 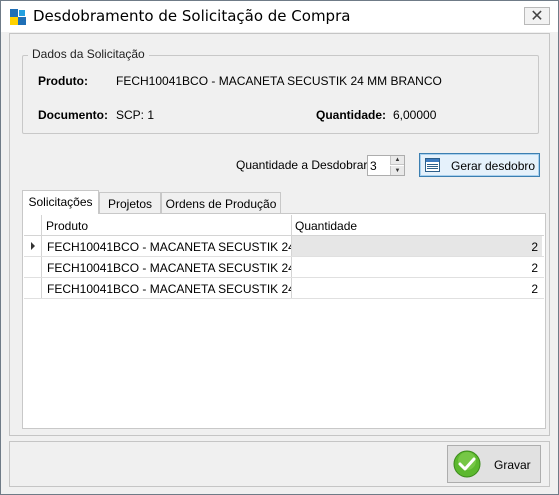 I want to click on grid-header: Produto Quantidade, so click(x=284, y=225).